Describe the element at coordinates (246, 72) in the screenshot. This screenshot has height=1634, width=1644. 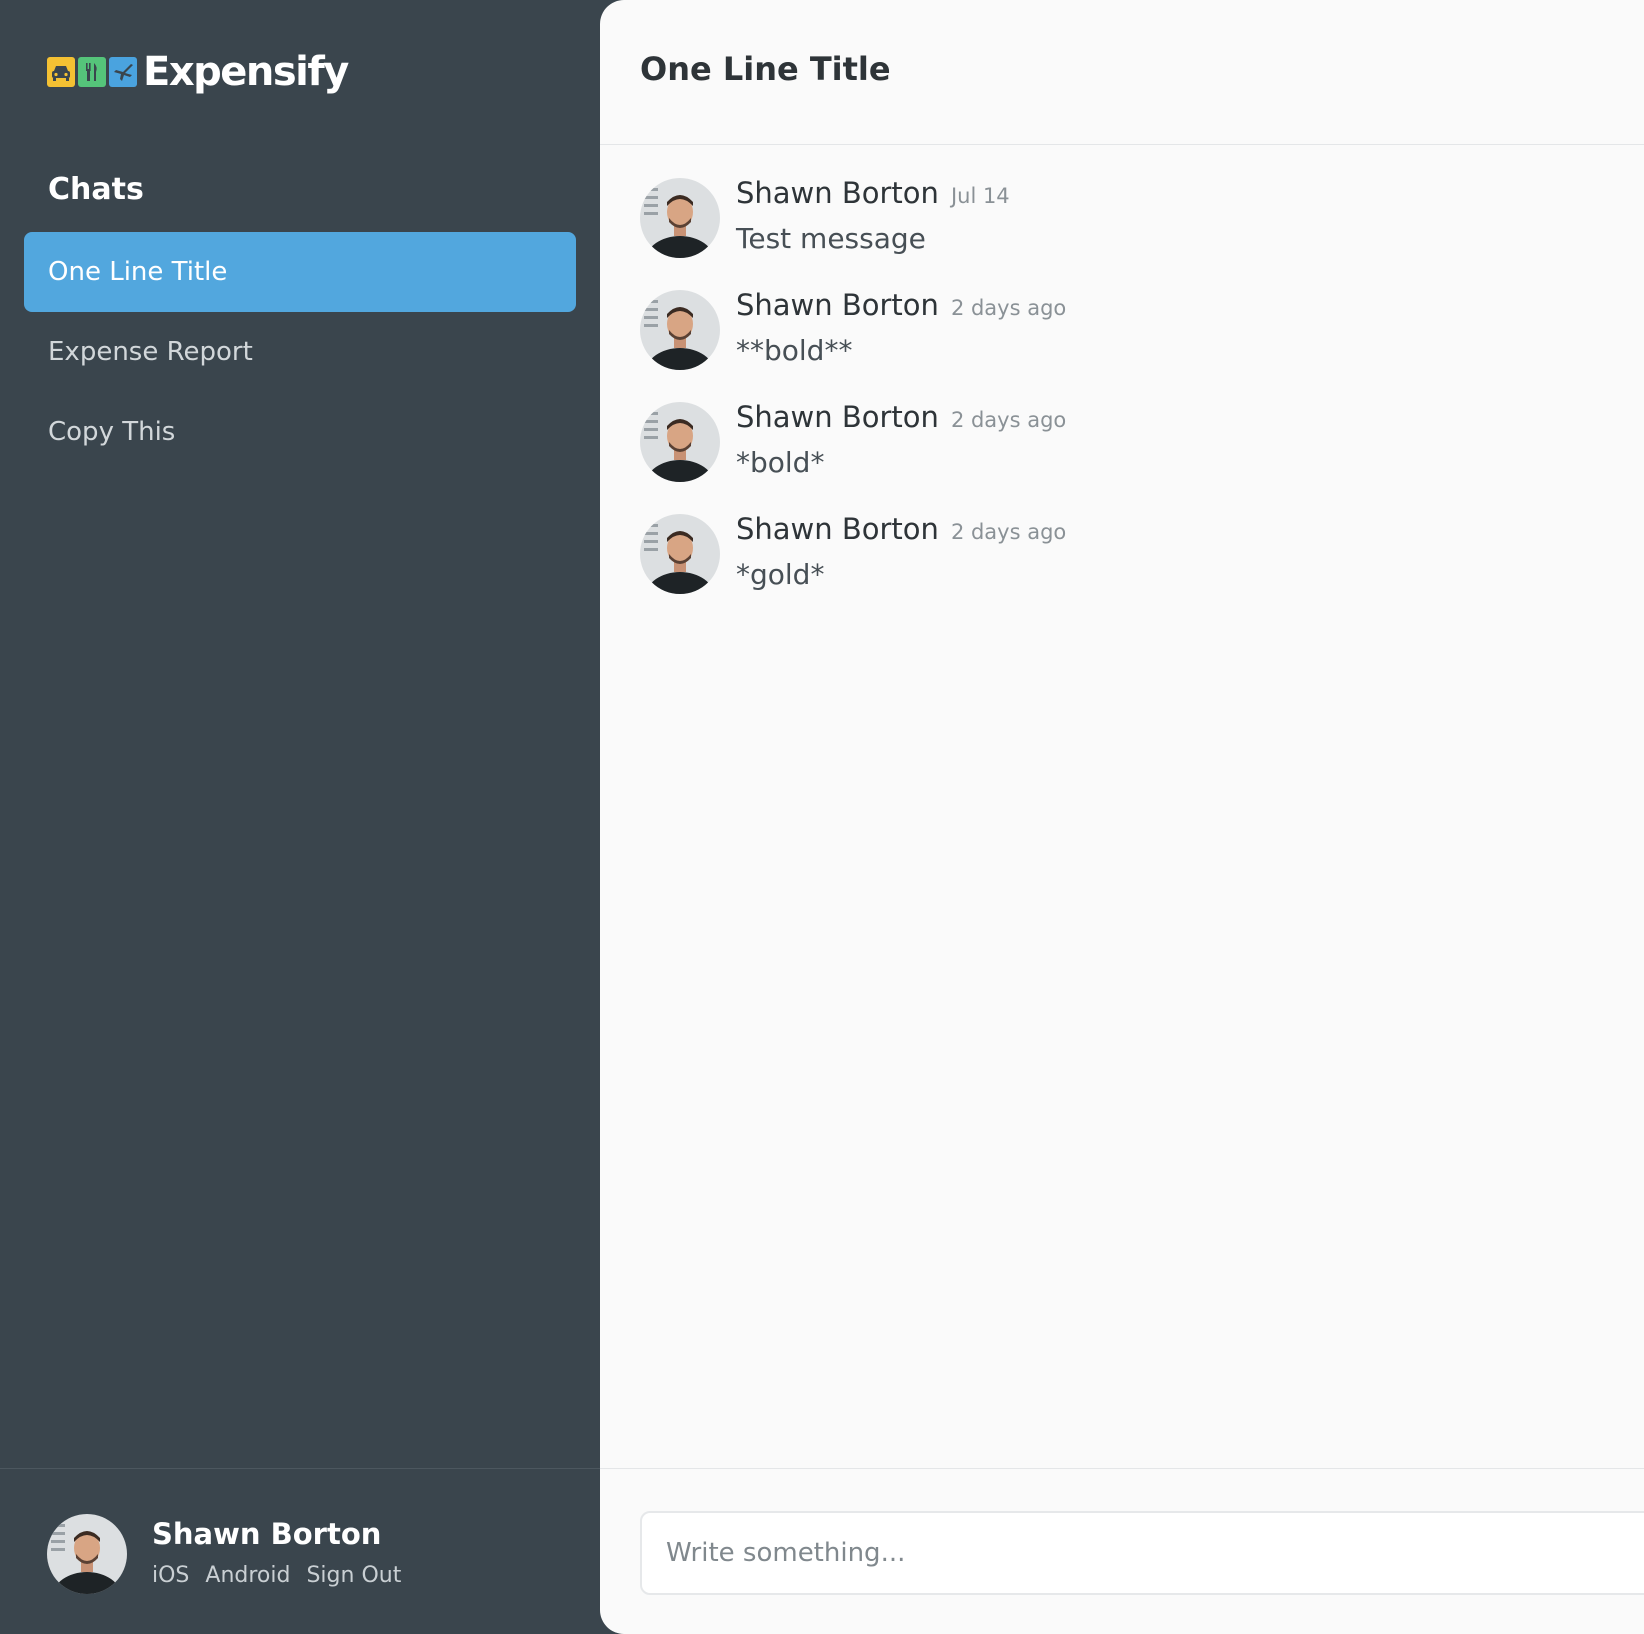
I see `brand-name: Expensify` at that location.